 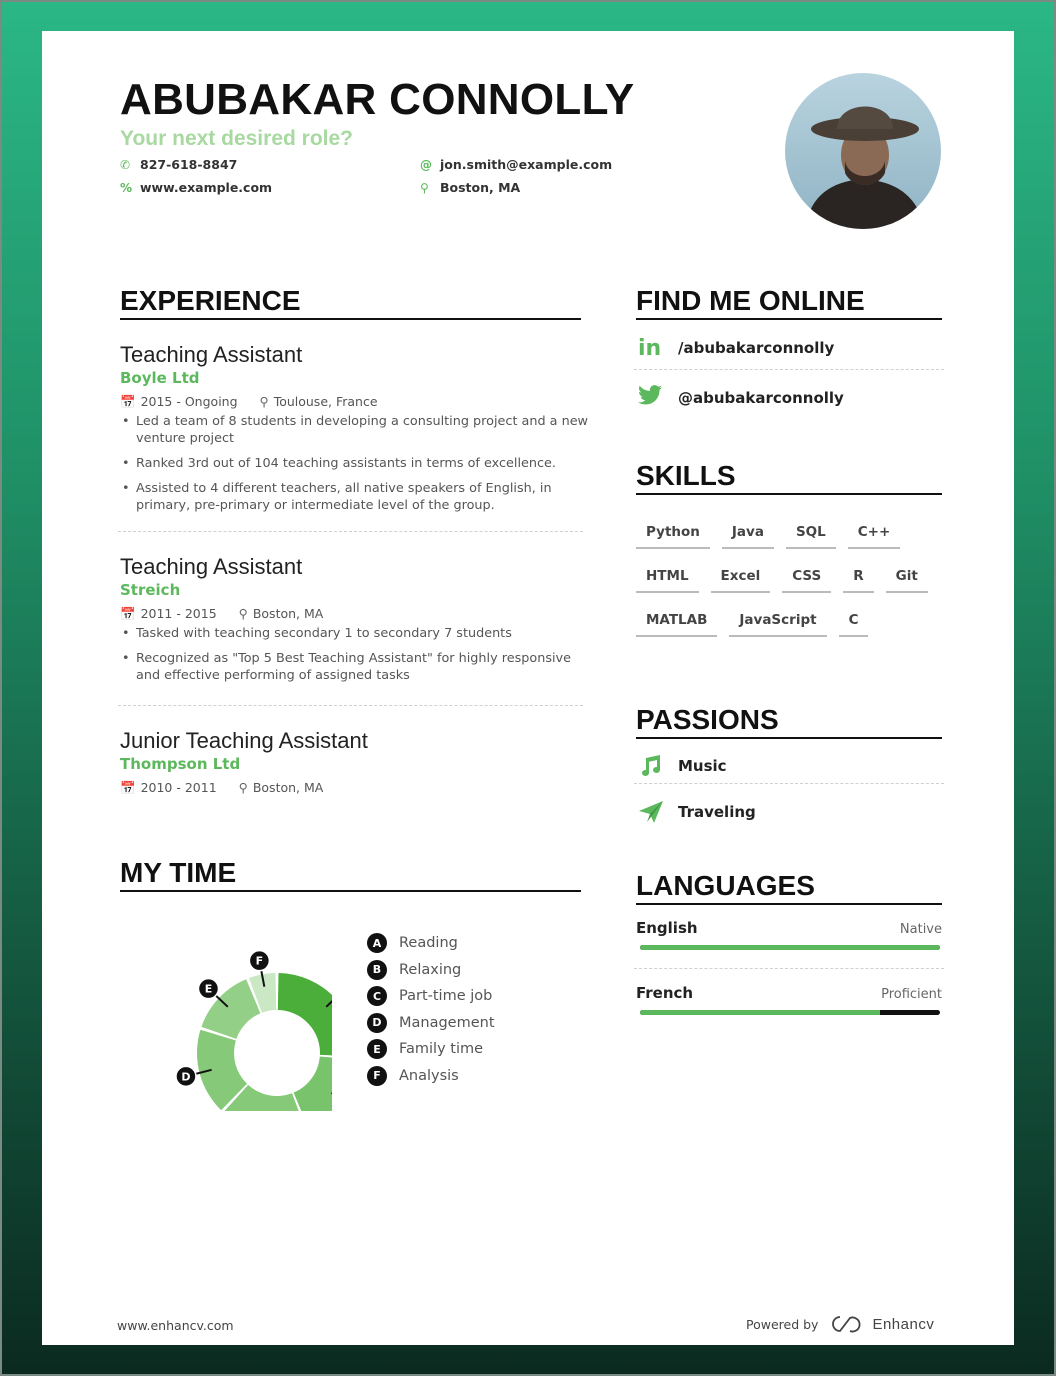 I want to click on language-proficiency-fill, so click(x=760, y=1012).